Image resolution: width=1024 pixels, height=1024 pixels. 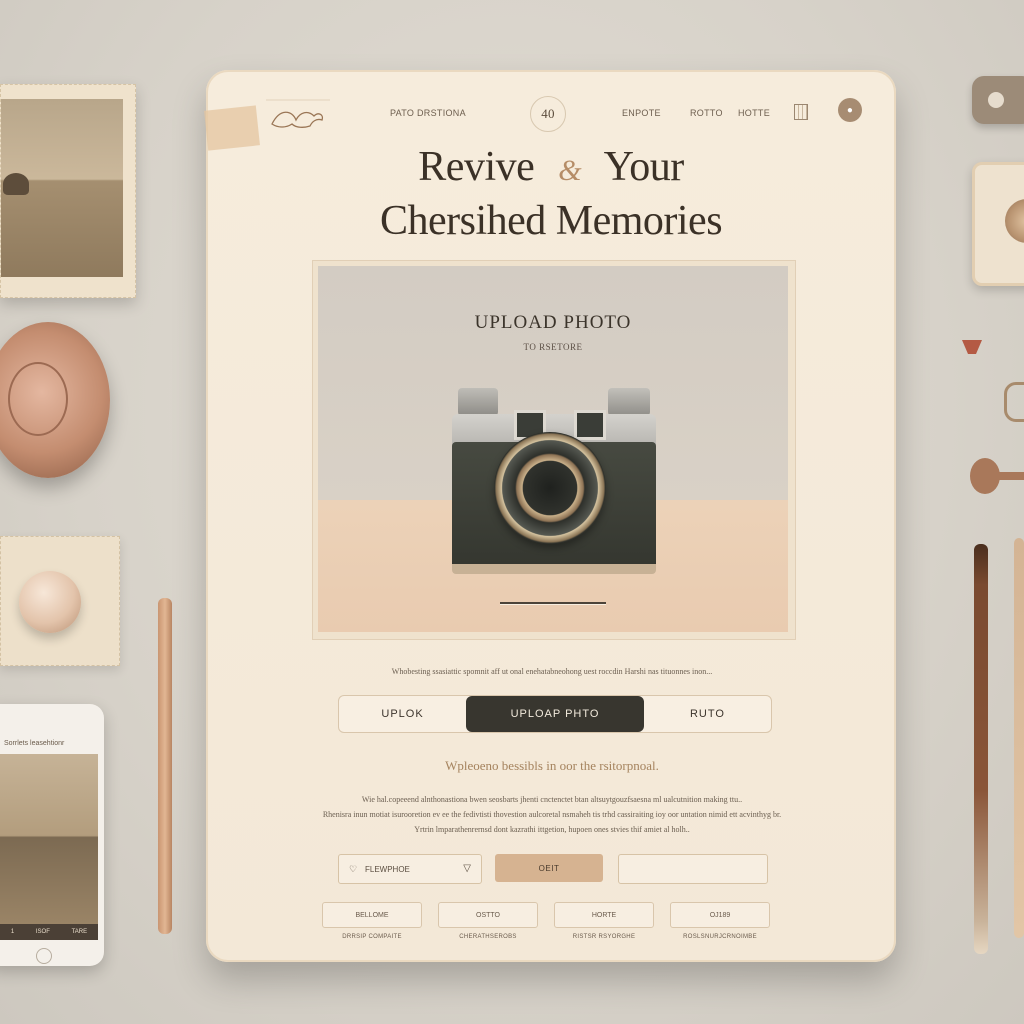 I want to click on bird-logo-icon, so click(x=298, y=117).